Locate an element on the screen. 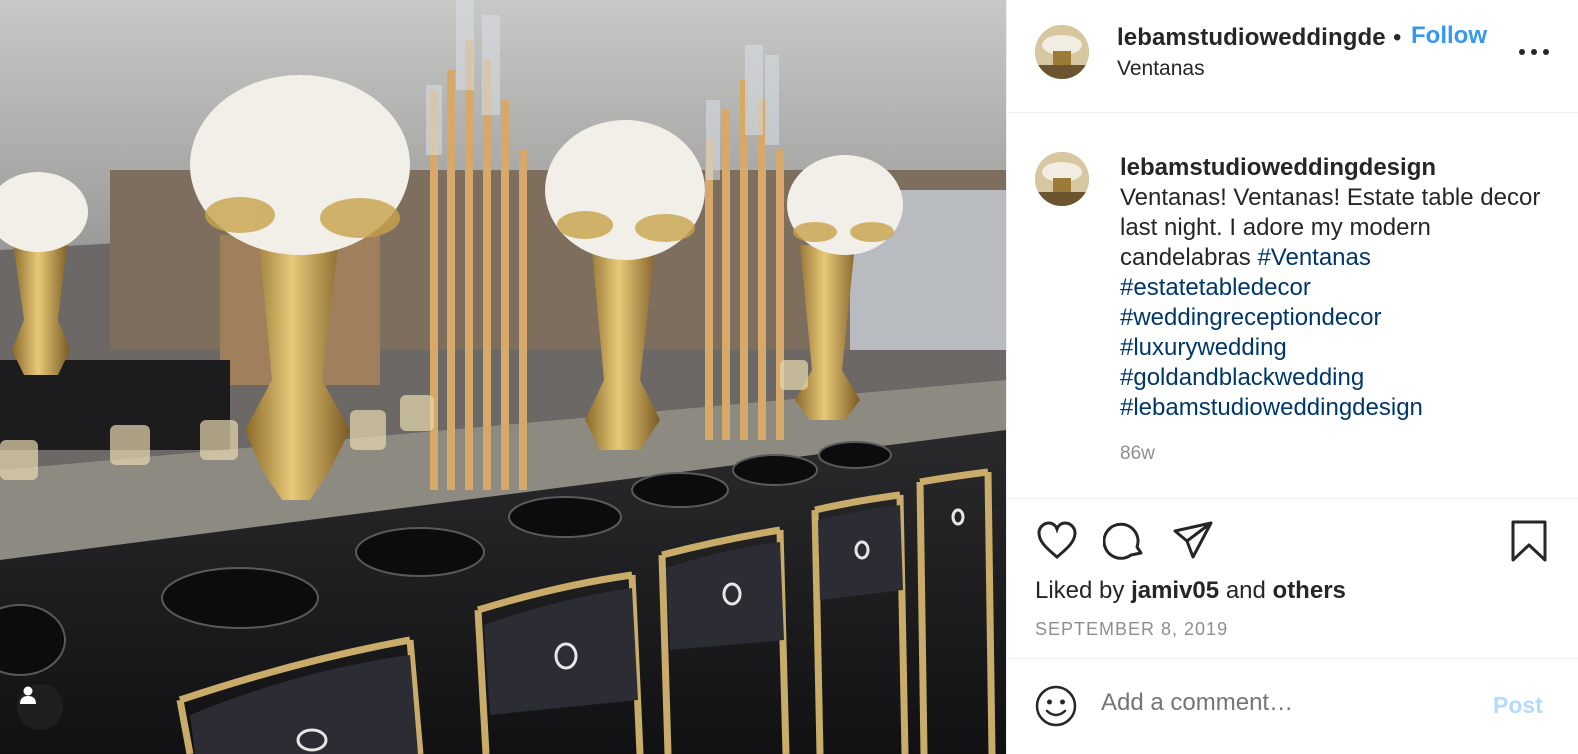 The height and width of the screenshot is (754, 1578). hashtag-link: #estatetabledecor is located at coordinates (1335, 288).